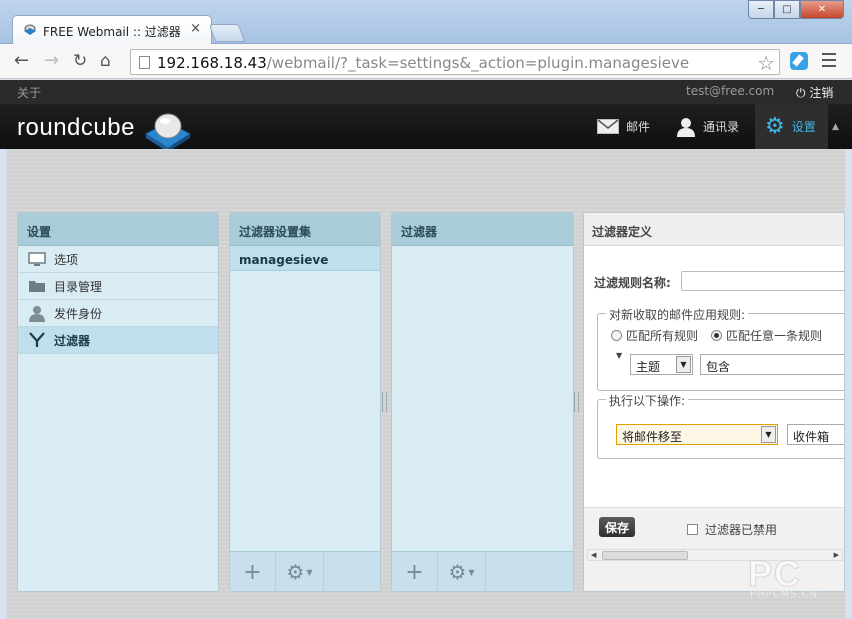  I want to click on browser-menu-icon, so click(829, 60).